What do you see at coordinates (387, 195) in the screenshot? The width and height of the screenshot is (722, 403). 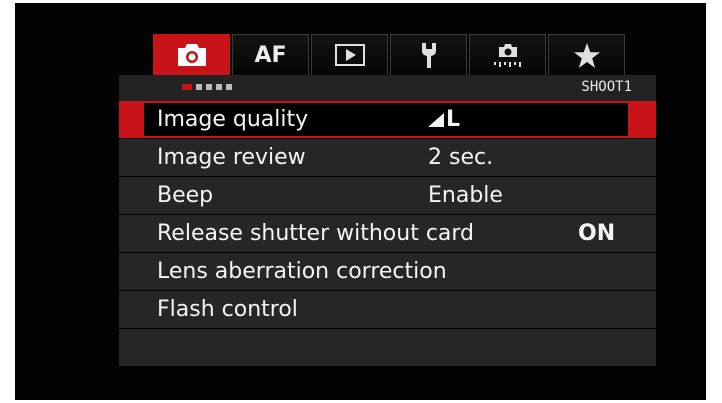 I see `menu-item-beep: Beep Enable` at bounding box center [387, 195].